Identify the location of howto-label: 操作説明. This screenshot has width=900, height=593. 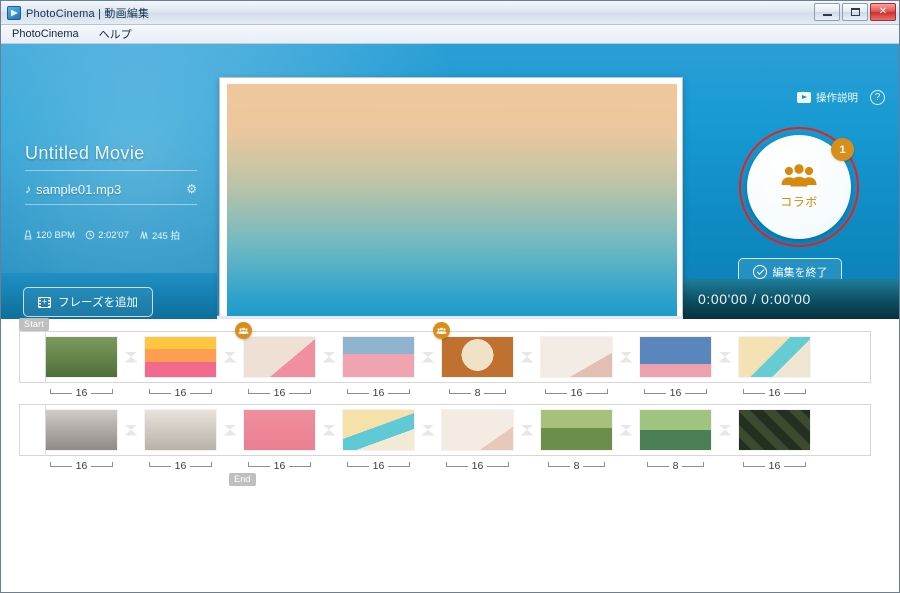
(837, 98).